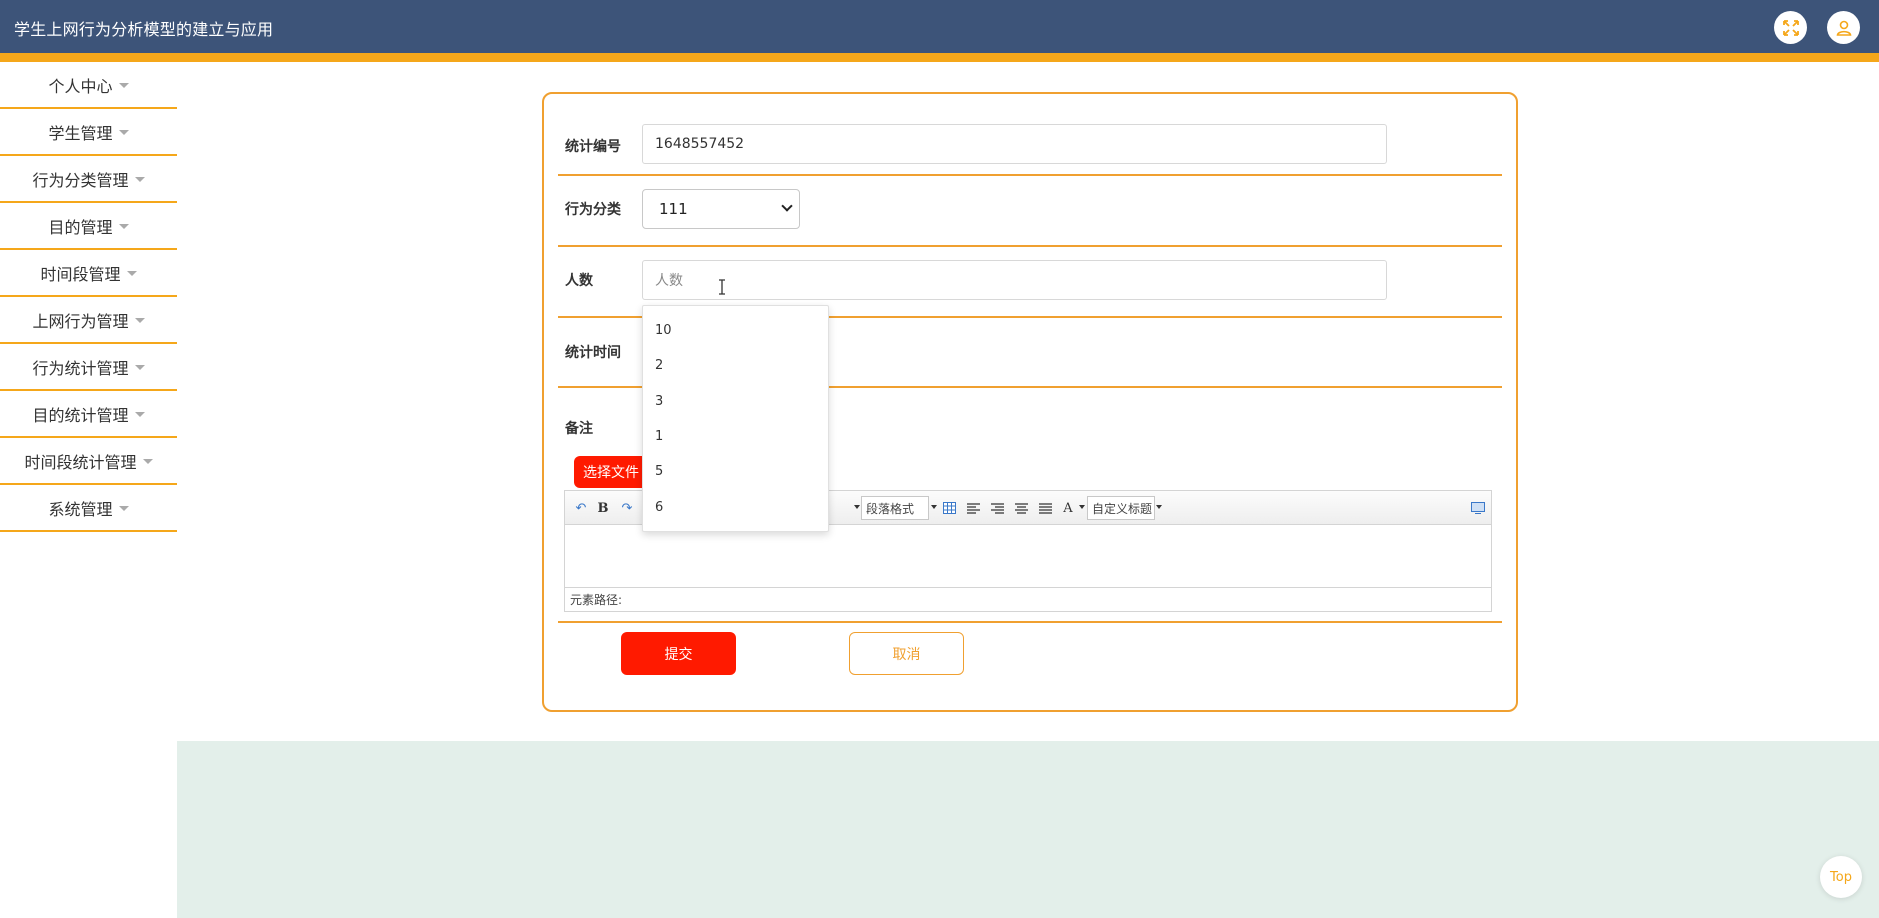  Describe the element at coordinates (579, 281) in the screenshot. I see `count-label: 人数` at that location.